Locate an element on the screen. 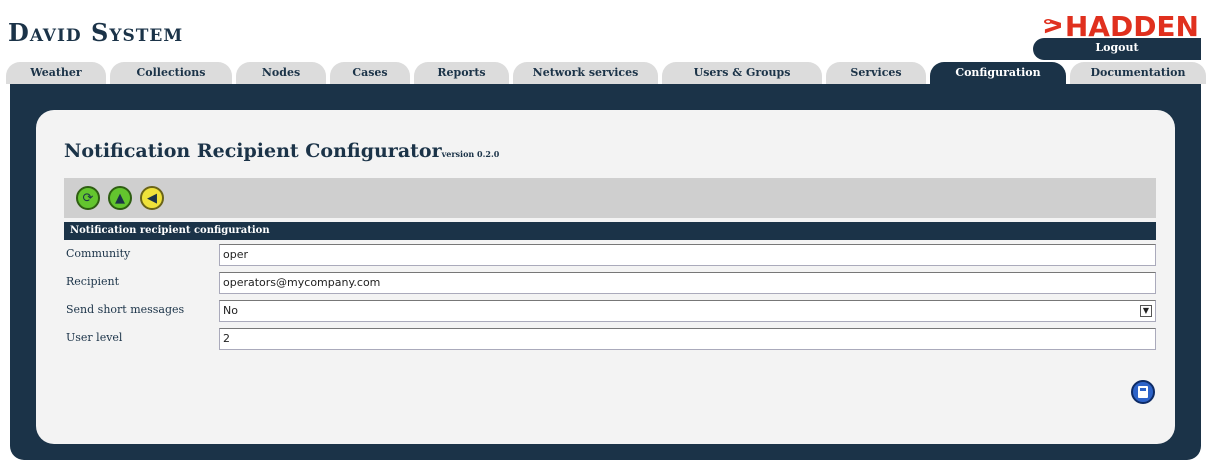 This screenshot has height=465, width=1211. sms-label: Send short messages is located at coordinates (125, 309).